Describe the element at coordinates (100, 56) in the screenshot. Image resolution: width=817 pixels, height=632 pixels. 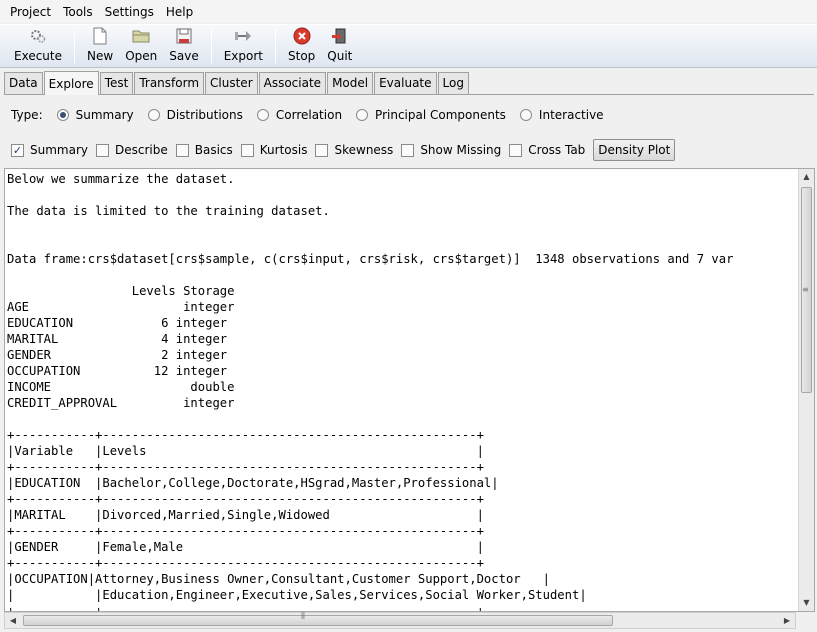
I see `new-label: New` at that location.